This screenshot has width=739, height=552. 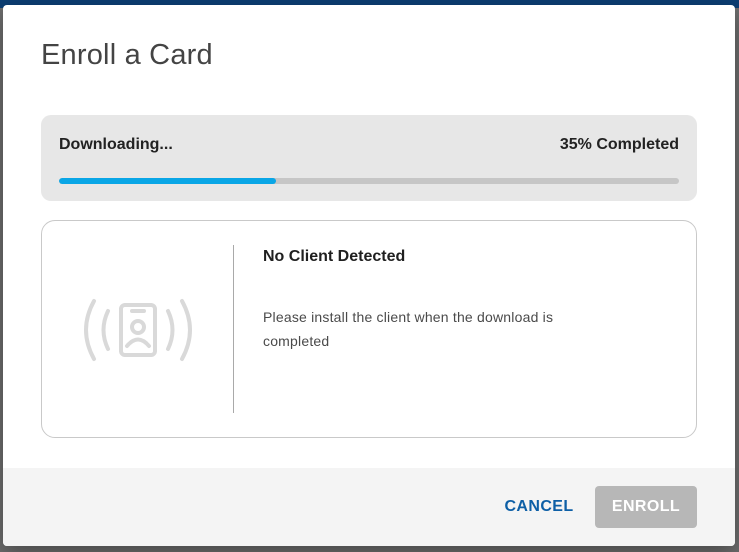 What do you see at coordinates (127, 55) in the screenshot?
I see `dialog-title: Enroll a Card` at bounding box center [127, 55].